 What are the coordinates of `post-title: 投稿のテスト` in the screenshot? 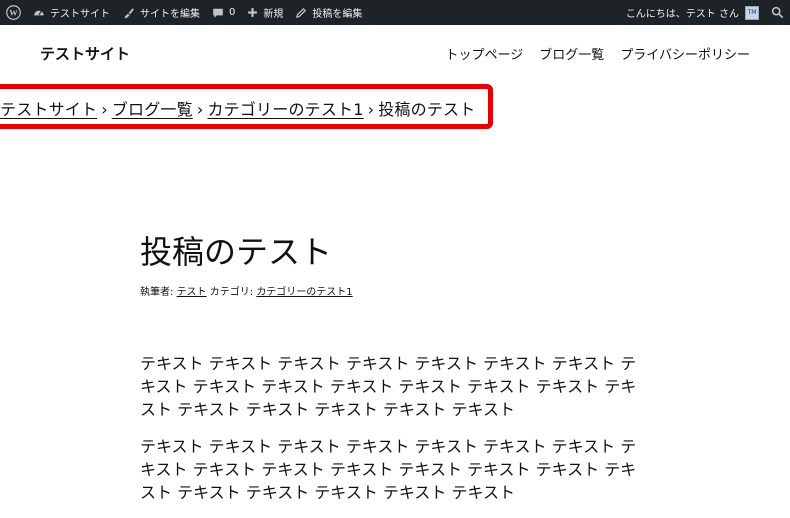 It's located at (236, 252).